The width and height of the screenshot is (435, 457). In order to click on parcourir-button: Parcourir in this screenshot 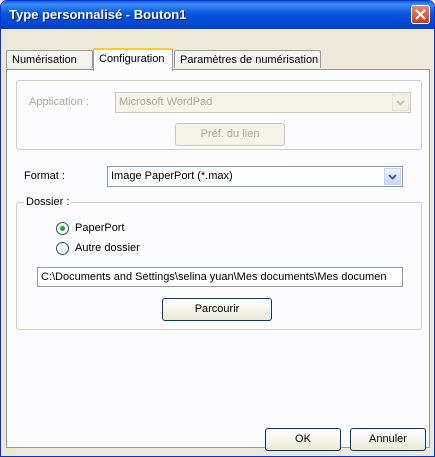, I will do `click(217, 309)`.